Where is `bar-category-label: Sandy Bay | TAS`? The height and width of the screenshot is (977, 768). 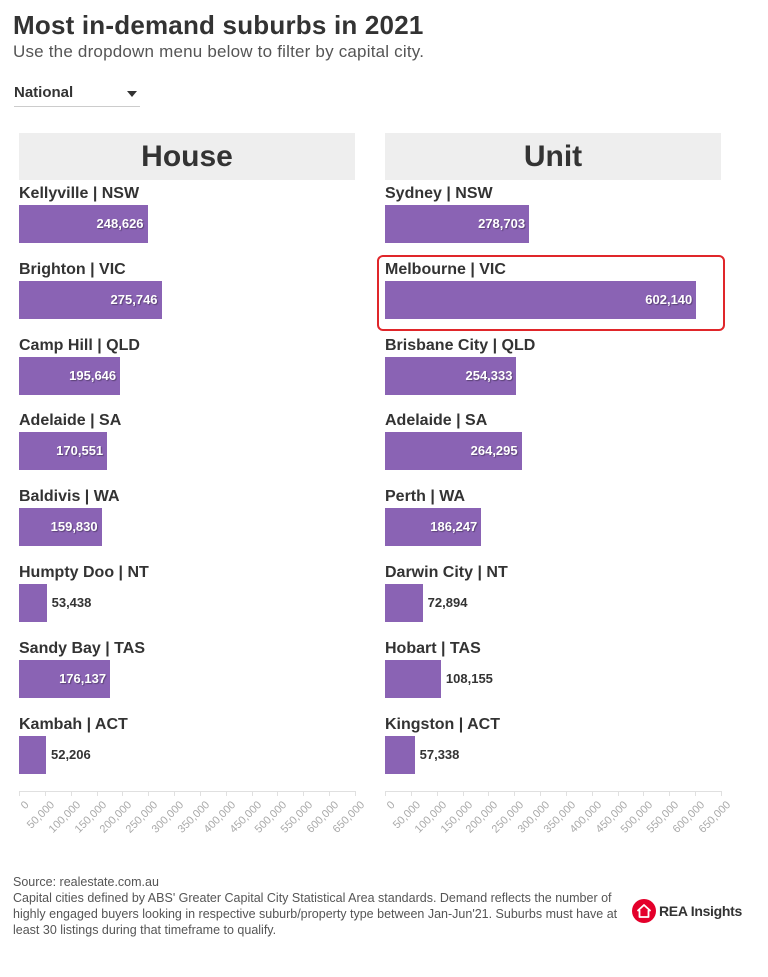
bar-category-label: Sandy Bay | TAS is located at coordinates (82, 648).